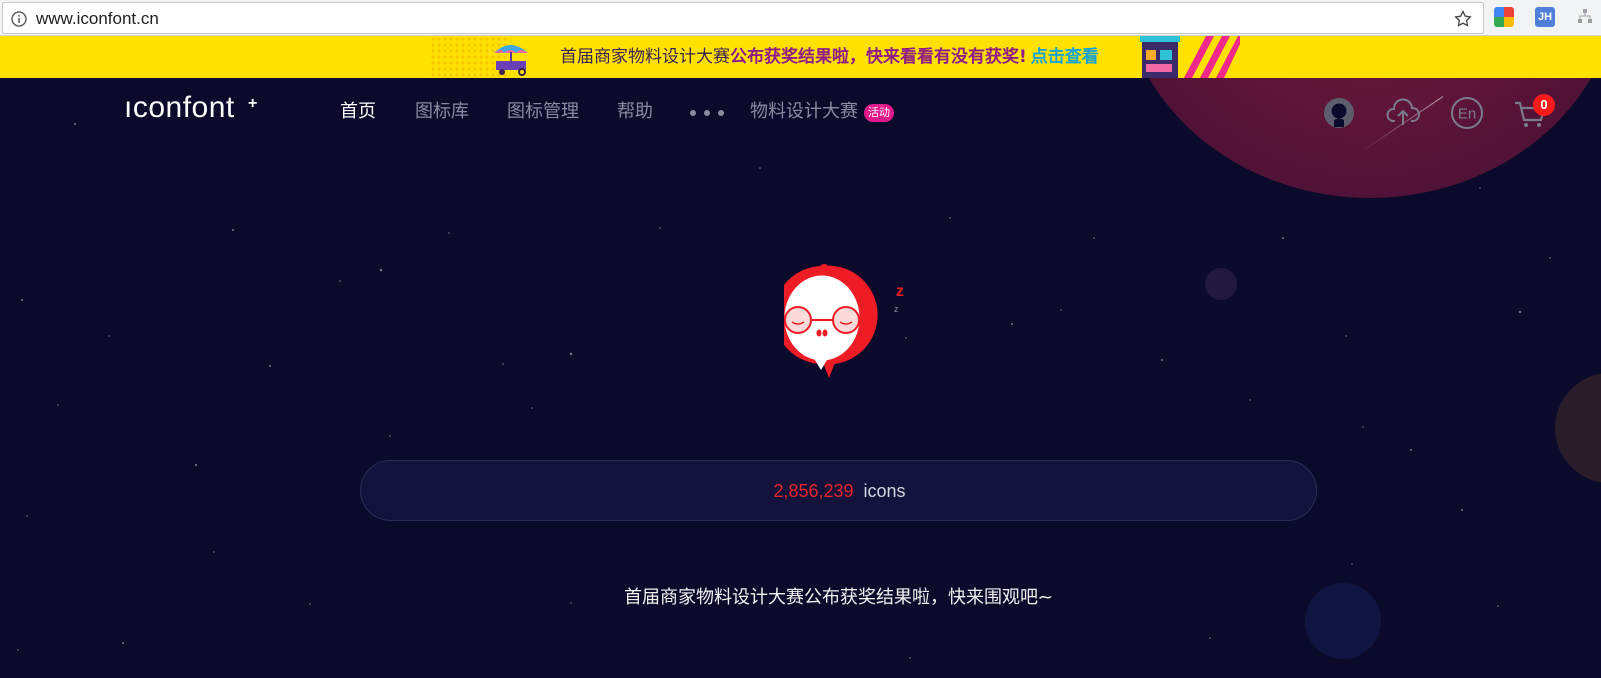  What do you see at coordinates (844, 320) in the screenshot?
I see `sleeping-mascot-icon: z z` at bounding box center [844, 320].